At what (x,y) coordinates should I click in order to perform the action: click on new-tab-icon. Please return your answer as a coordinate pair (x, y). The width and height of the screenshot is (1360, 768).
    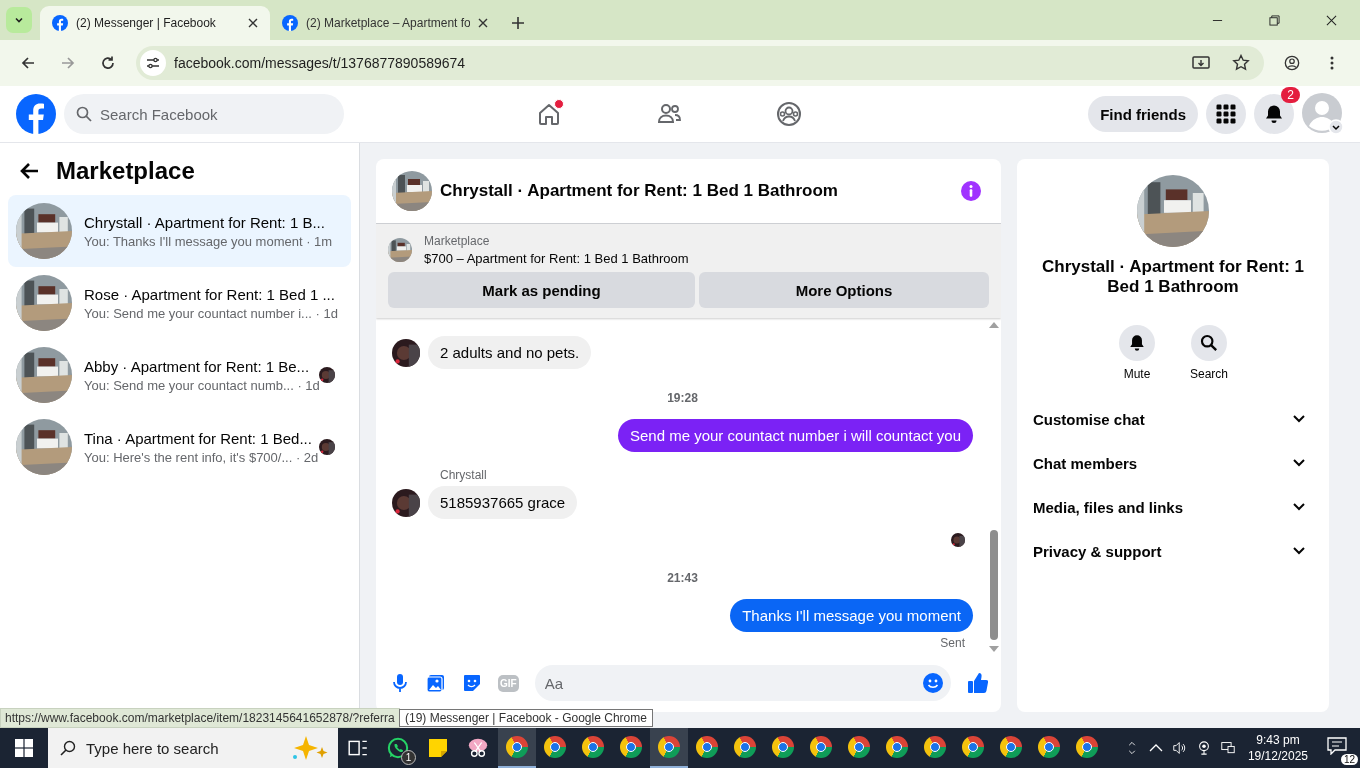
    Looking at the image, I should click on (518, 23).